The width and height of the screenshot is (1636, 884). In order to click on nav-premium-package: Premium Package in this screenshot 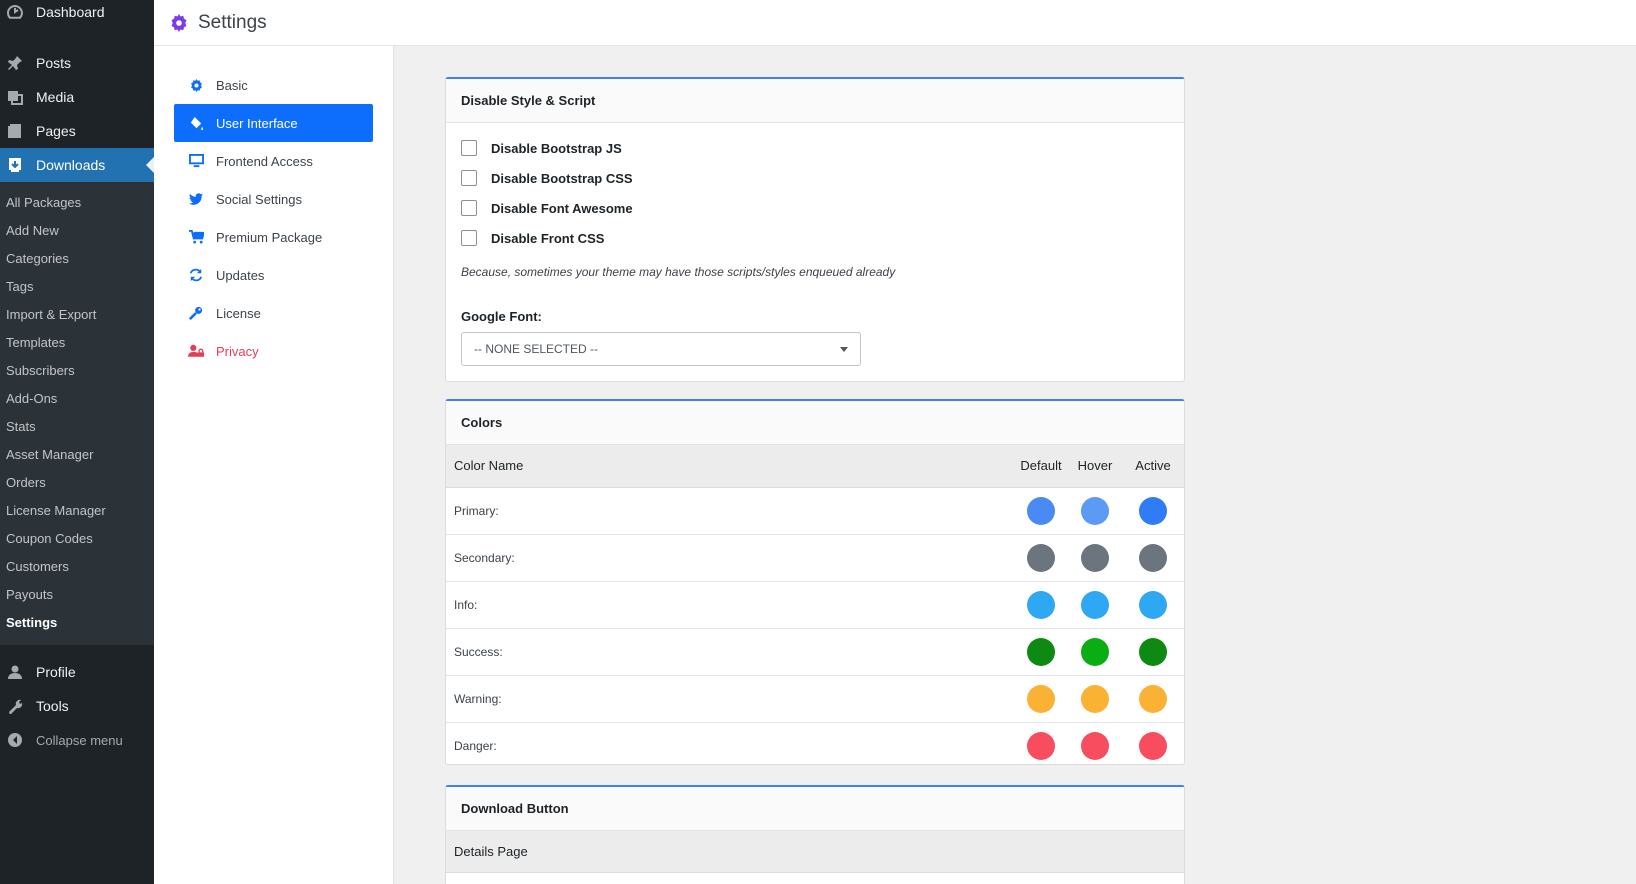, I will do `click(273, 237)`.